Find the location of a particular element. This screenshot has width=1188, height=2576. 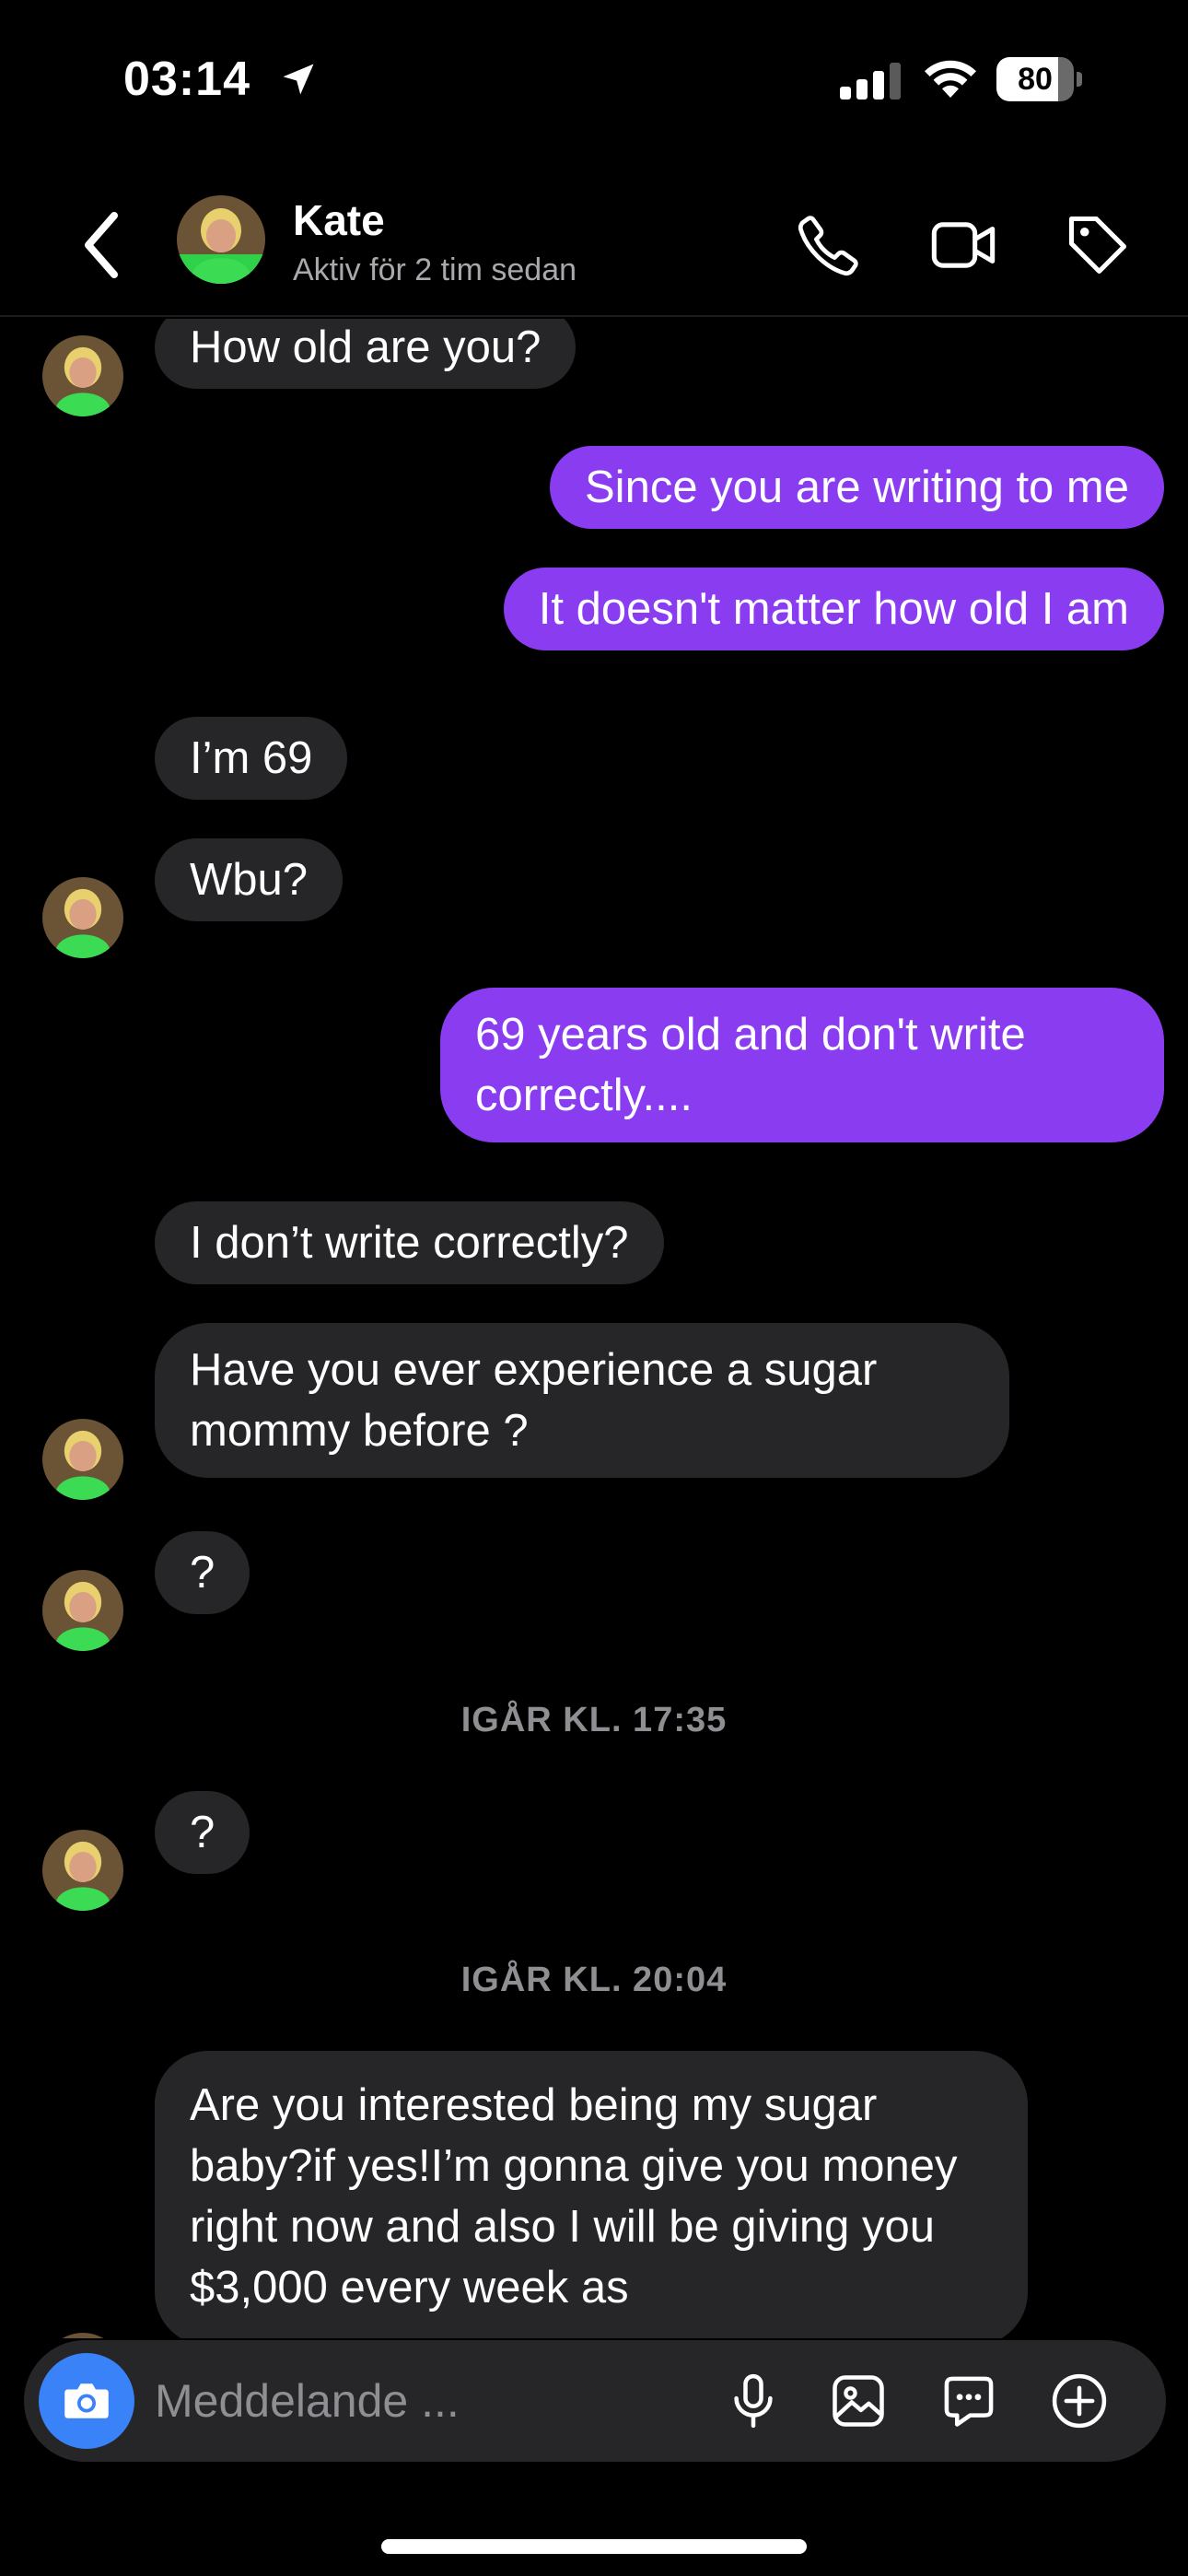

outgoing-message: It doesn't matter how old I am is located at coordinates (833, 609).